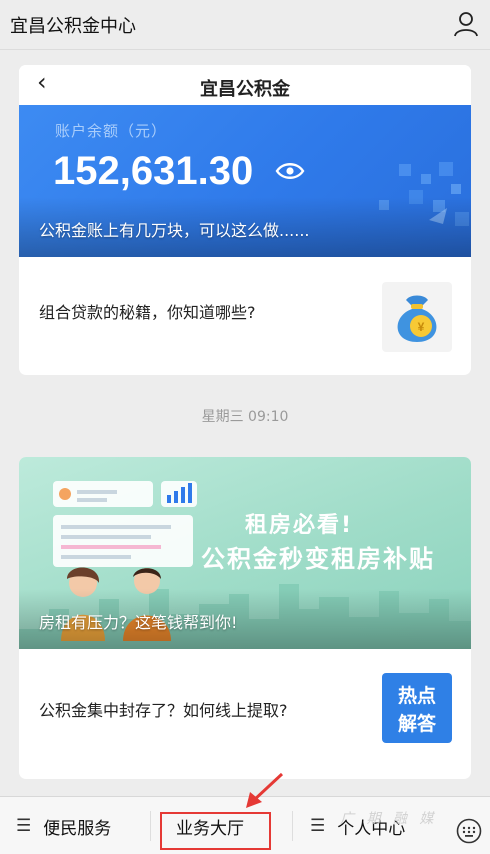 The height and width of the screenshot is (854, 490). What do you see at coordinates (299, 525) in the screenshot?
I see `banner-headline-1: 租房必看!` at bounding box center [299, 525].